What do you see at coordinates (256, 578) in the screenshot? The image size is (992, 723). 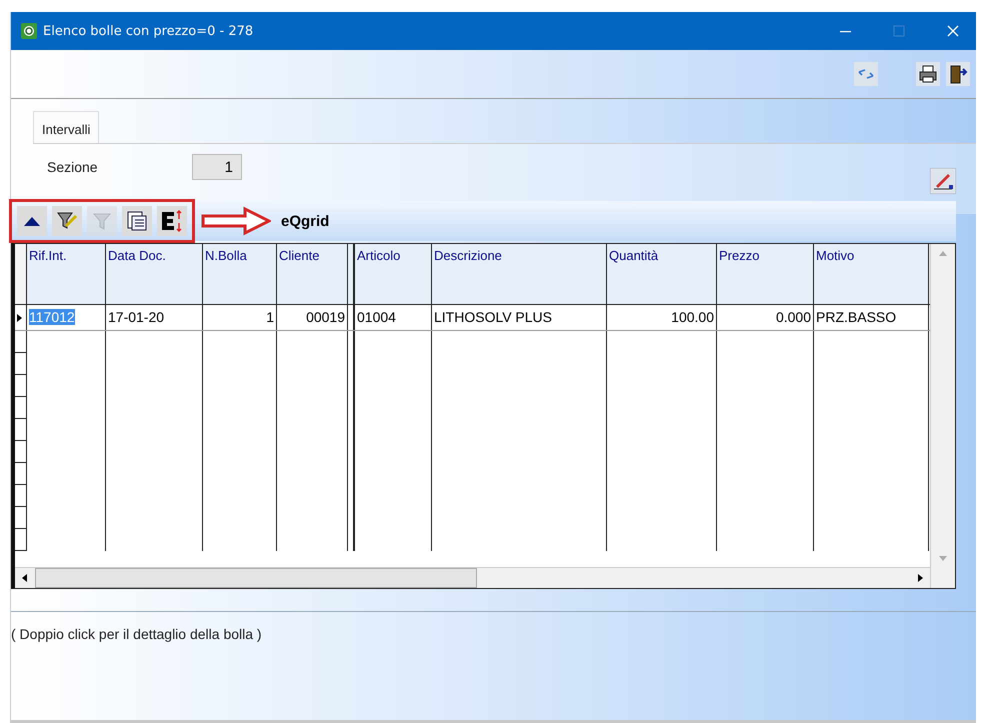 I see `scrollbar-thumb` at bounding box center [256, 578].